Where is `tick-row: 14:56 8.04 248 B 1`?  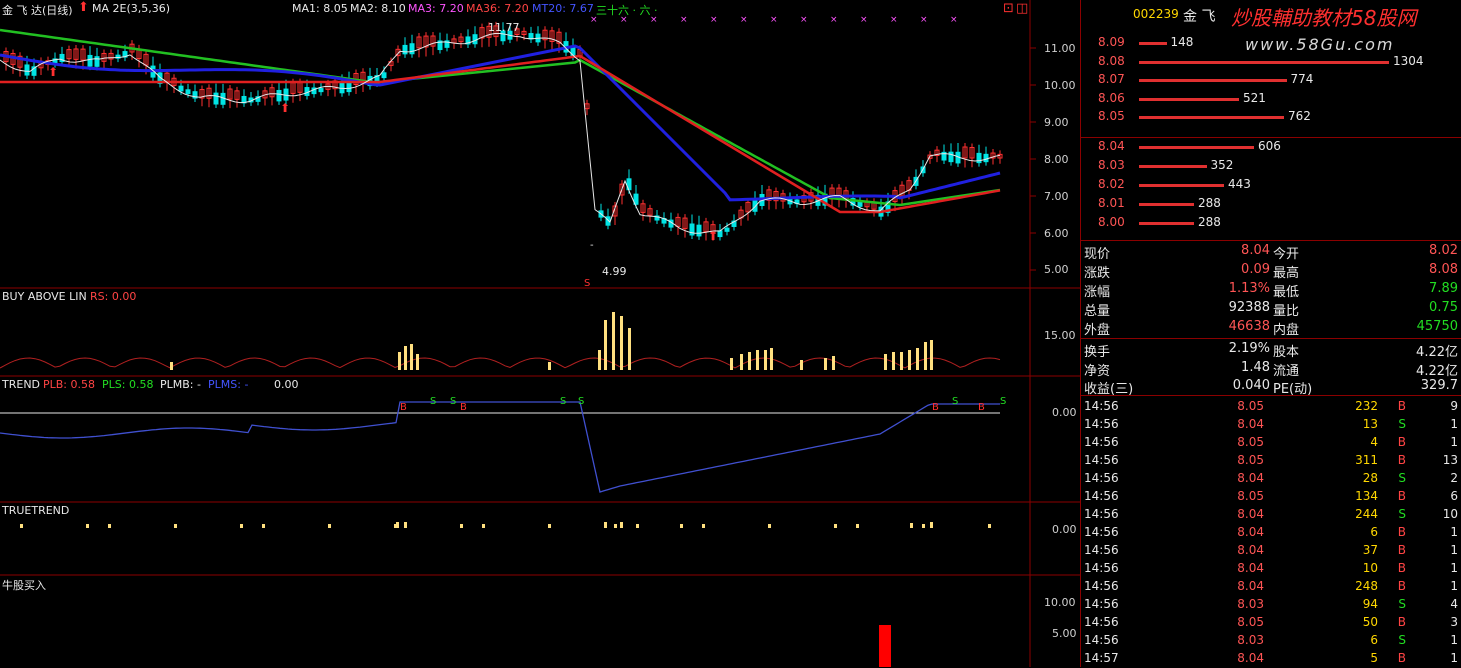 tick-row: 14:56 8.04 248 B 1 is located at coordinates (1271, 587).